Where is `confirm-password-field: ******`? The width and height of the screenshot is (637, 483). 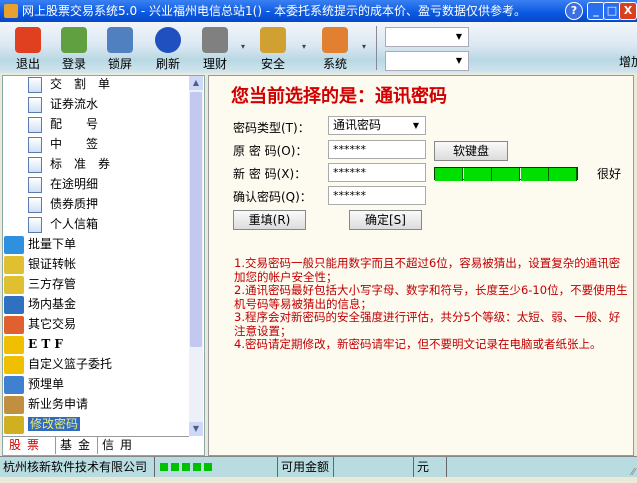
confirm-password-field: ****** is located at coordinates (377, 195).